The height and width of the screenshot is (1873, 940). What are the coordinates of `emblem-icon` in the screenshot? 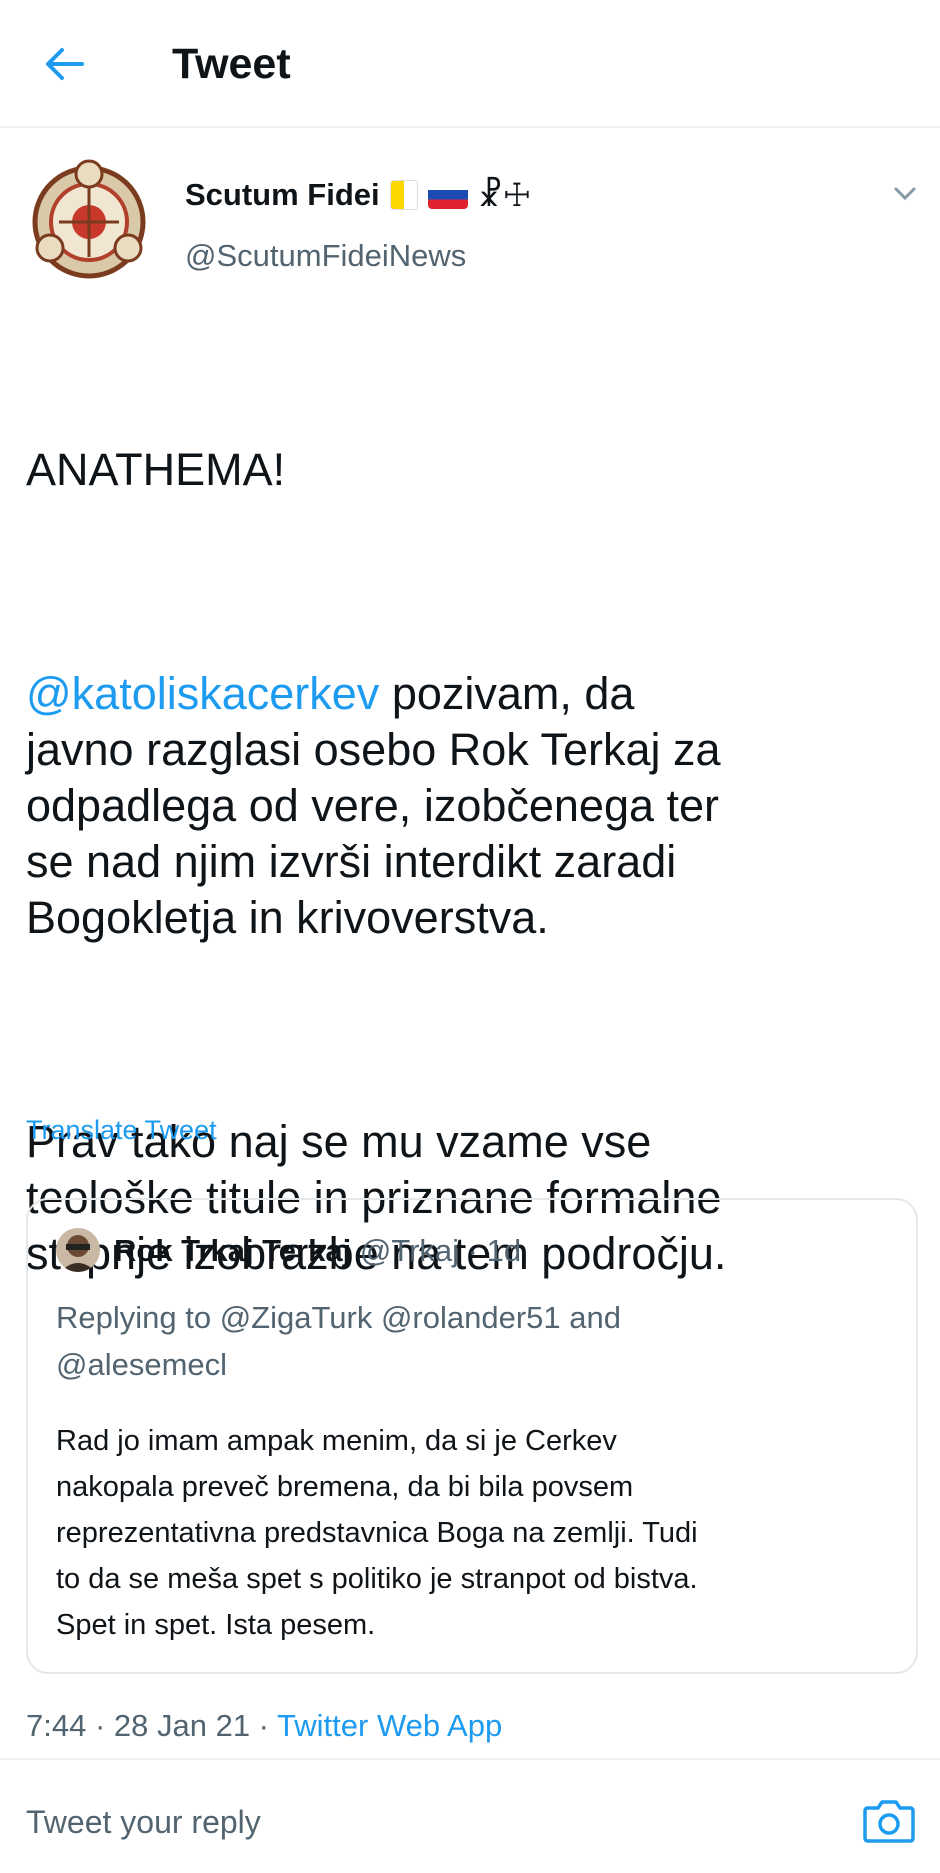 It's located at (89, 219).